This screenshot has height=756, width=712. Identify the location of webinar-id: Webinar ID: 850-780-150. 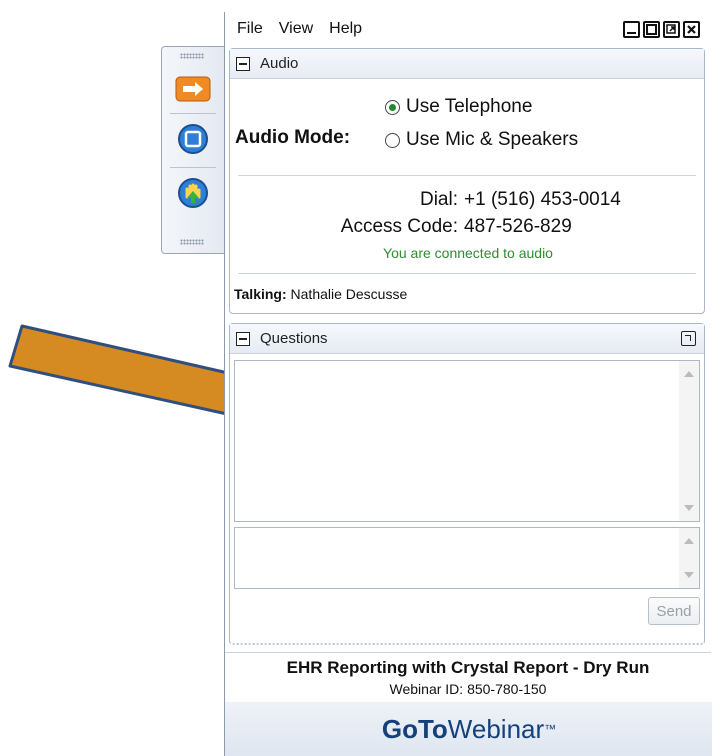
(468, 689).